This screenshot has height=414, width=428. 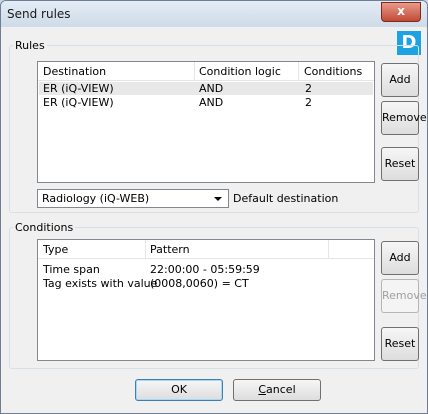 What do you see at coordinates (100, 283) in the screenshot?
I see `condition-type: Tag exists with value` at bounding box center [100, 283].